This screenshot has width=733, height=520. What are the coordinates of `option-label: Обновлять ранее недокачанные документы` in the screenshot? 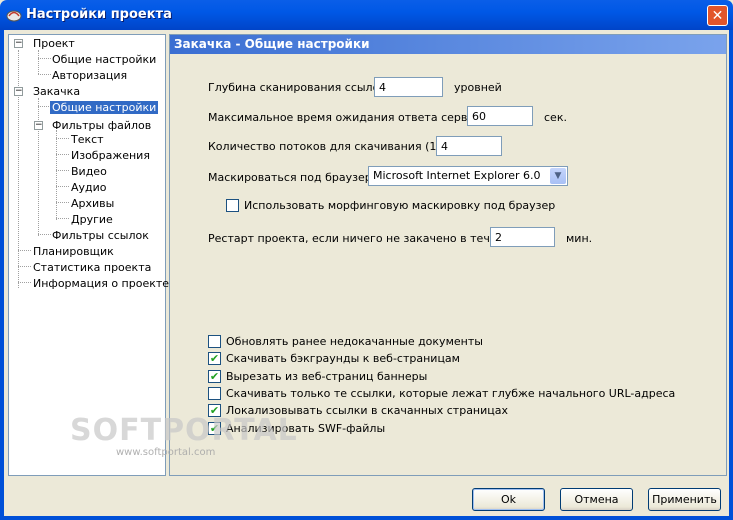 It's located at (354, 341).